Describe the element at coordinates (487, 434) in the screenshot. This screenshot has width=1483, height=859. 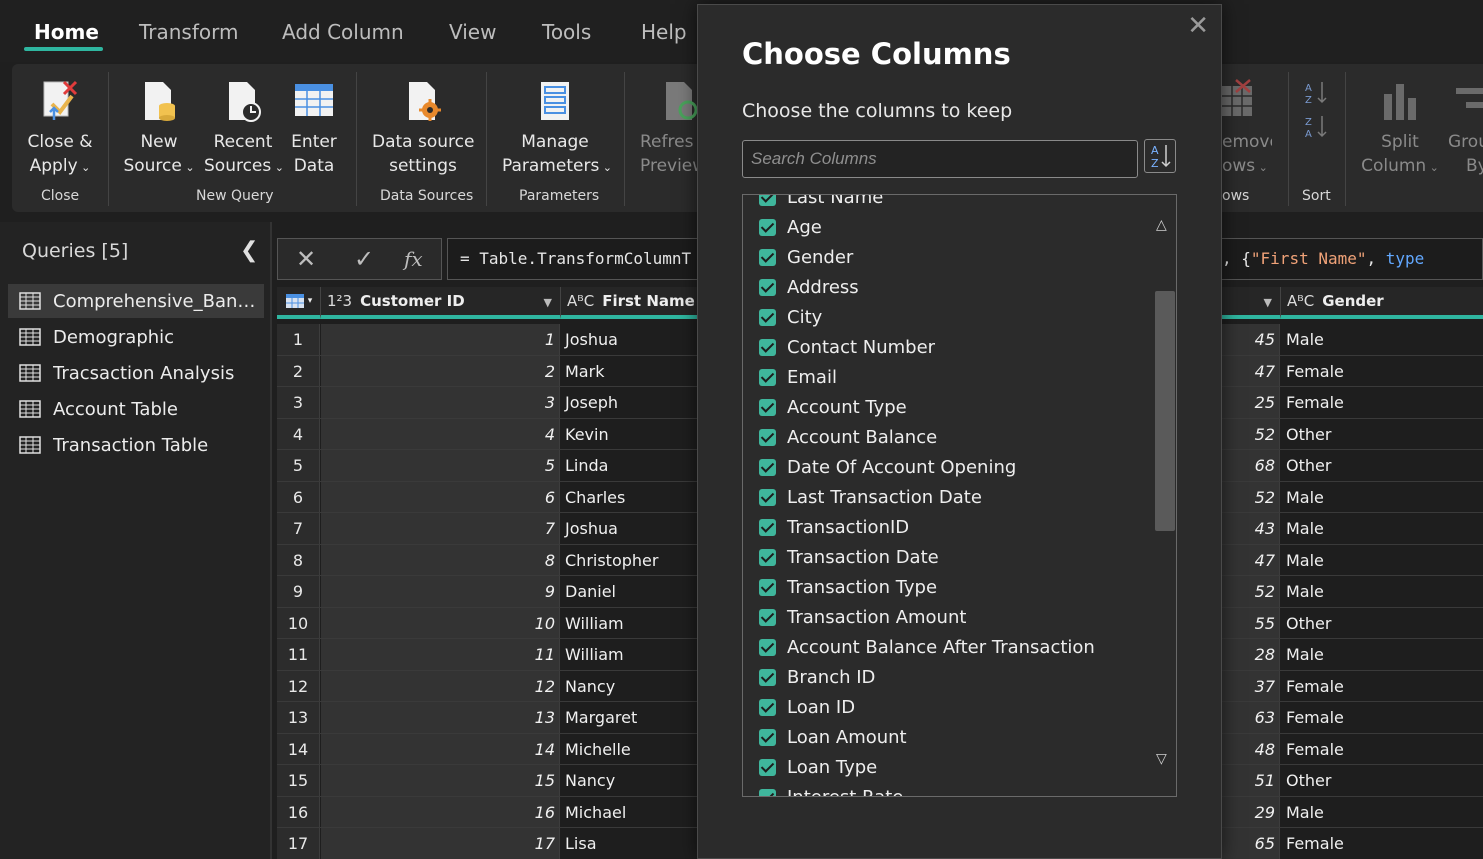
I see `table-row: 4 4 Kevin` at that location.